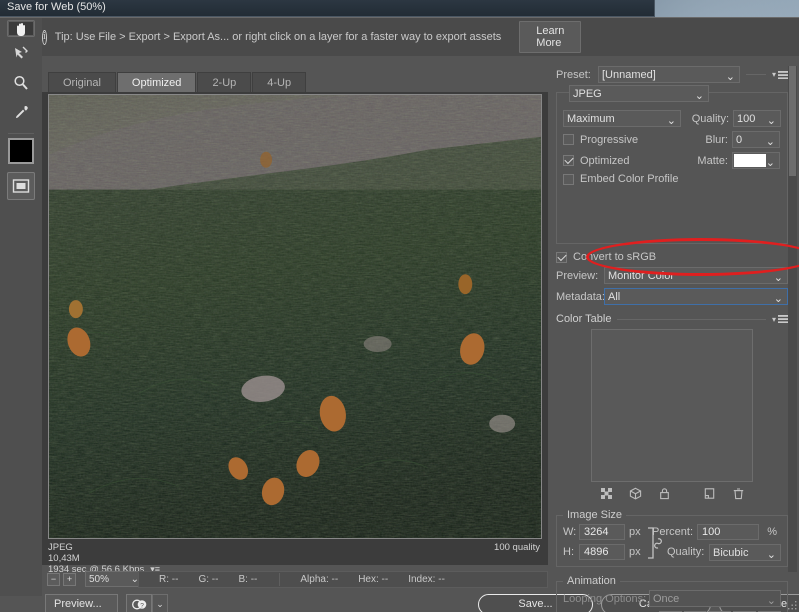 Image resolution: width=799 pixels, height=612 pixels. Describe the element at coordinates (568, 160) in the screenshot. I see `optimized-checkbox` at that location.